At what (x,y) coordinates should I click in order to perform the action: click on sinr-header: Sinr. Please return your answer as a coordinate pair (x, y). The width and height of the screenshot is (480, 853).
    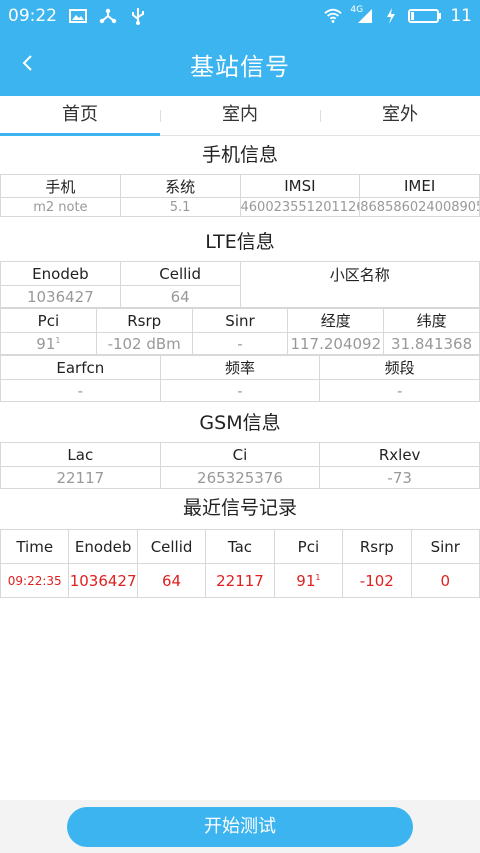
    Looking at the image, I should click on (240, 320).